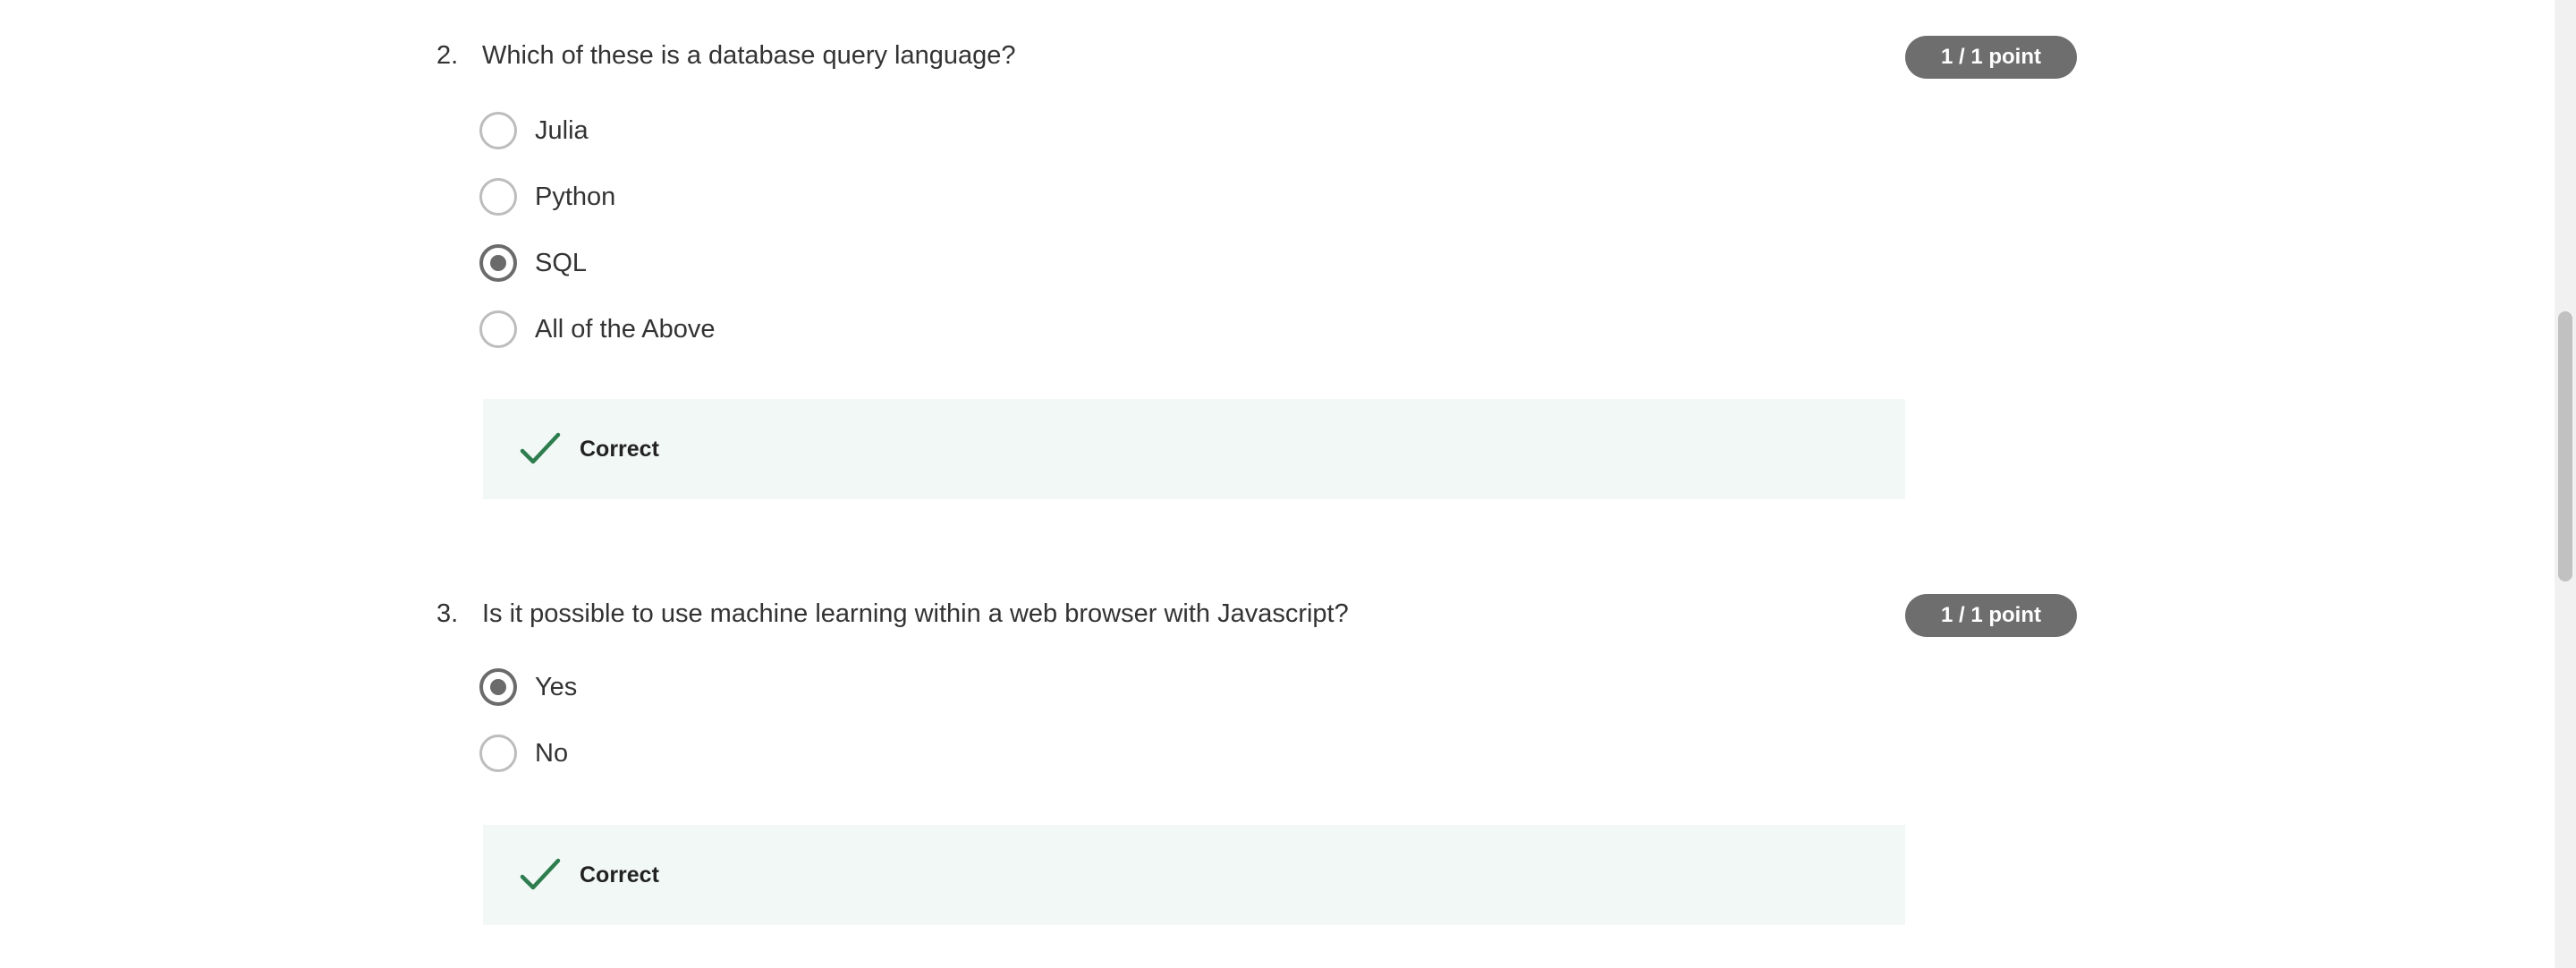 Image resolution: width=2576 pixels, height=968 pixels. What do you see at coordinates (552, 753) in the screenshot?
I see `option-label: No` at bounding box center [552, 753].